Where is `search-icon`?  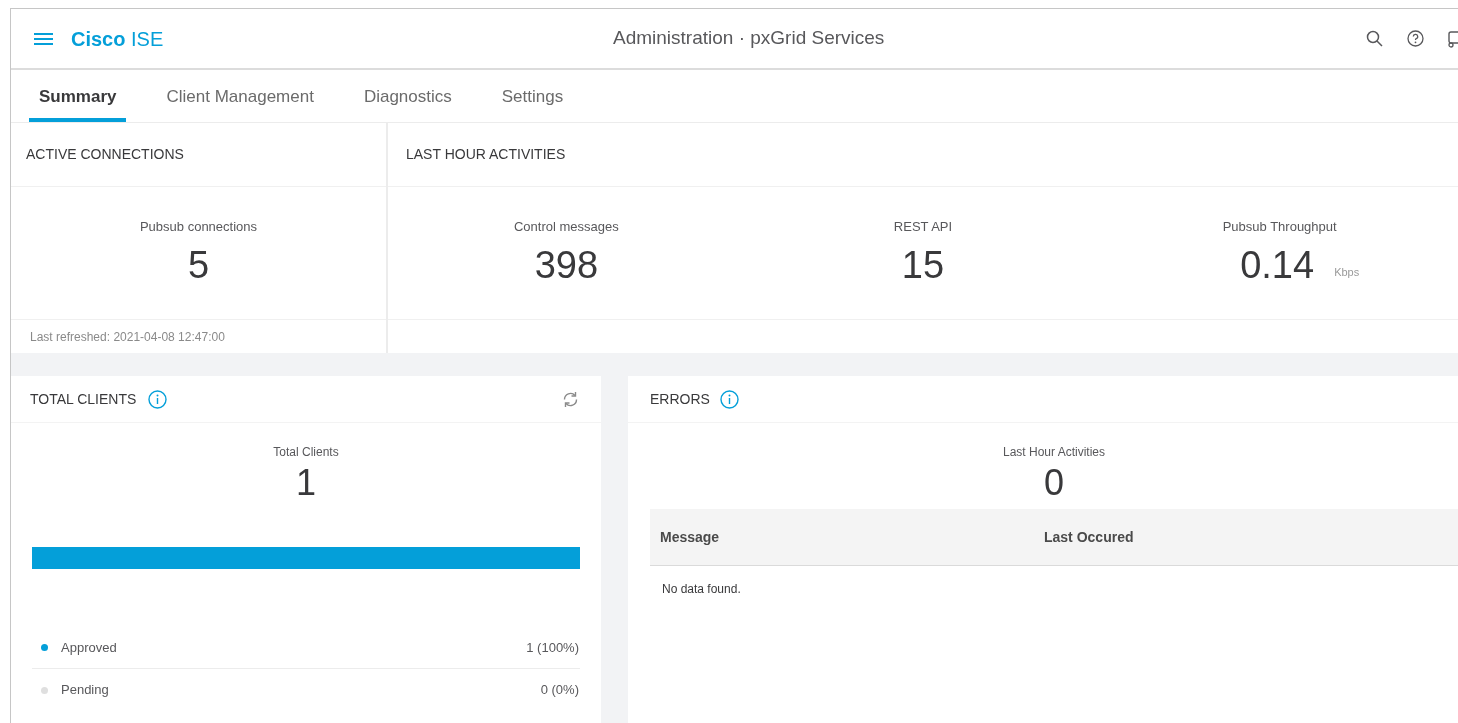
search-icon is located at coordinates (1374, 38).